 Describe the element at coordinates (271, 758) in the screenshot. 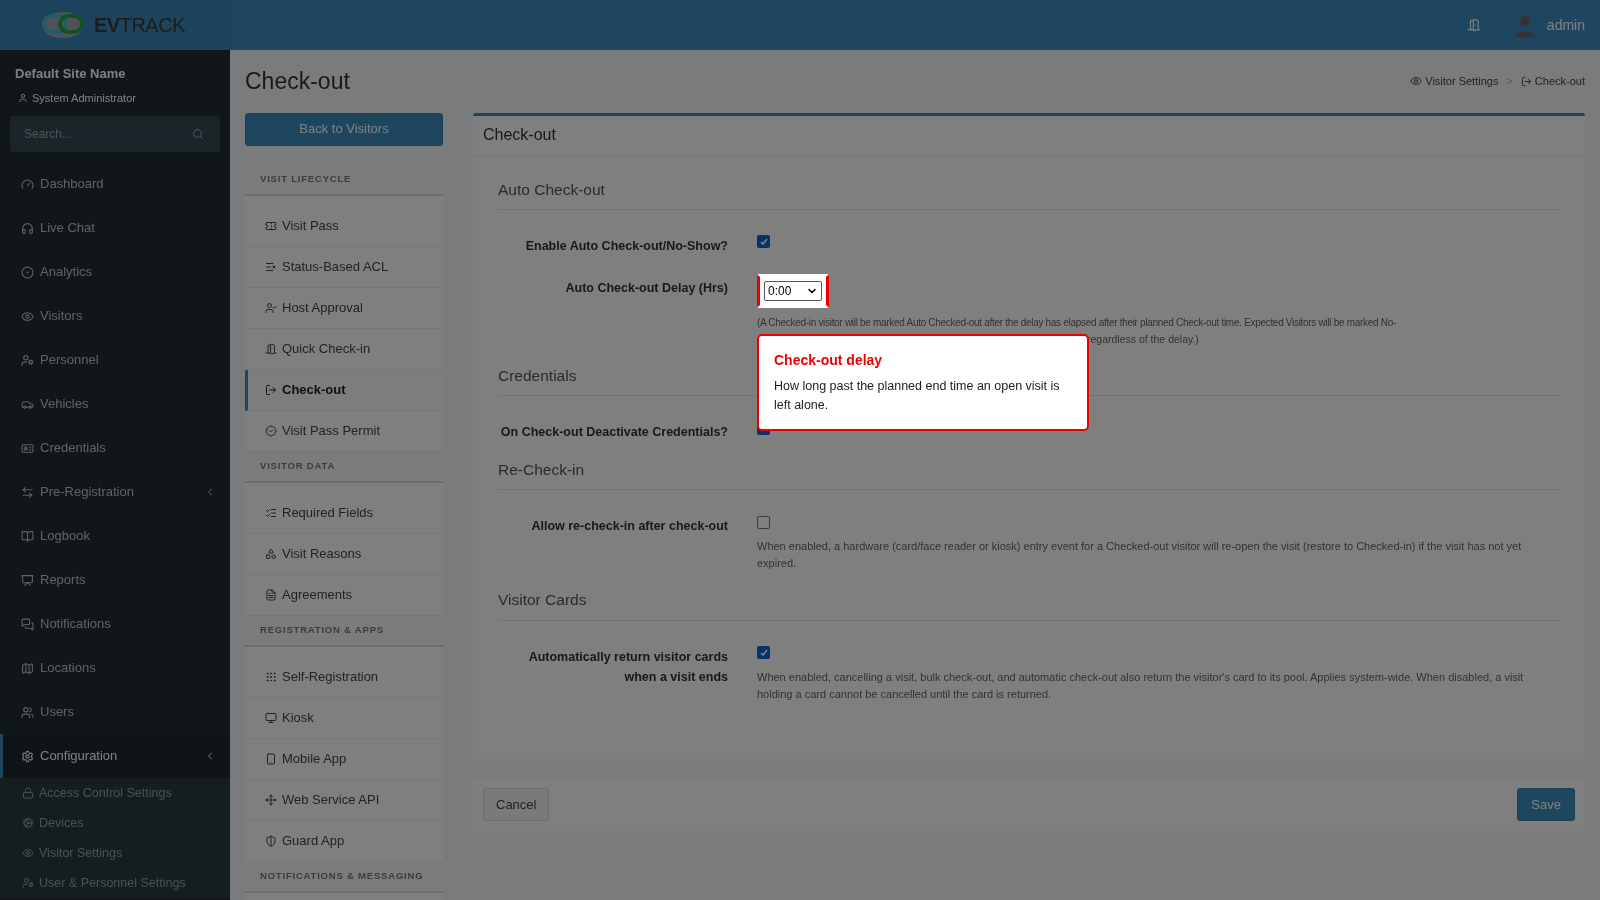

I see `phone-icon` at that location.